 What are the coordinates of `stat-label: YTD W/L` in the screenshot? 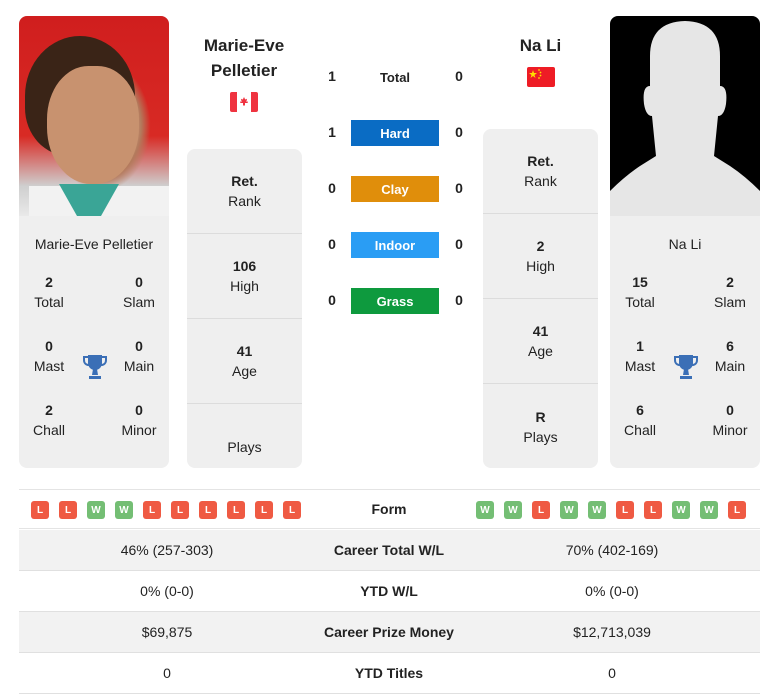 It's located at (389, 591).